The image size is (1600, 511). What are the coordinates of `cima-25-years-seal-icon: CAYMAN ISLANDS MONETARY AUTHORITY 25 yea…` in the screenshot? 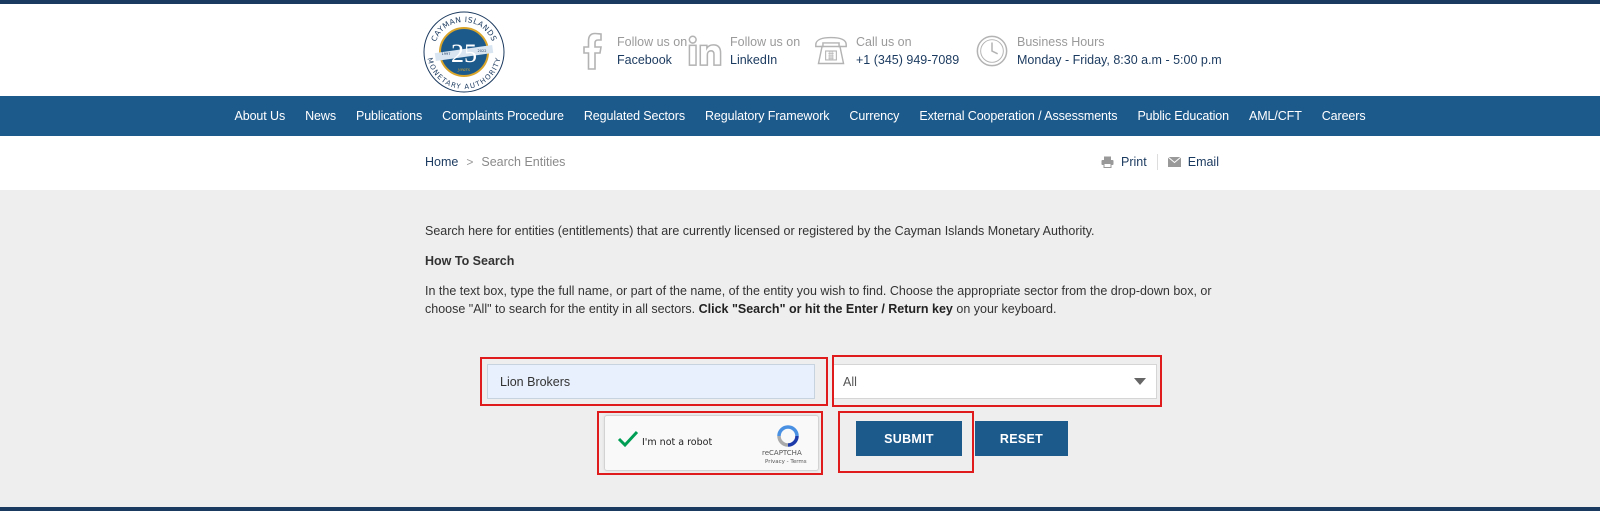 It's located at (464, 52).